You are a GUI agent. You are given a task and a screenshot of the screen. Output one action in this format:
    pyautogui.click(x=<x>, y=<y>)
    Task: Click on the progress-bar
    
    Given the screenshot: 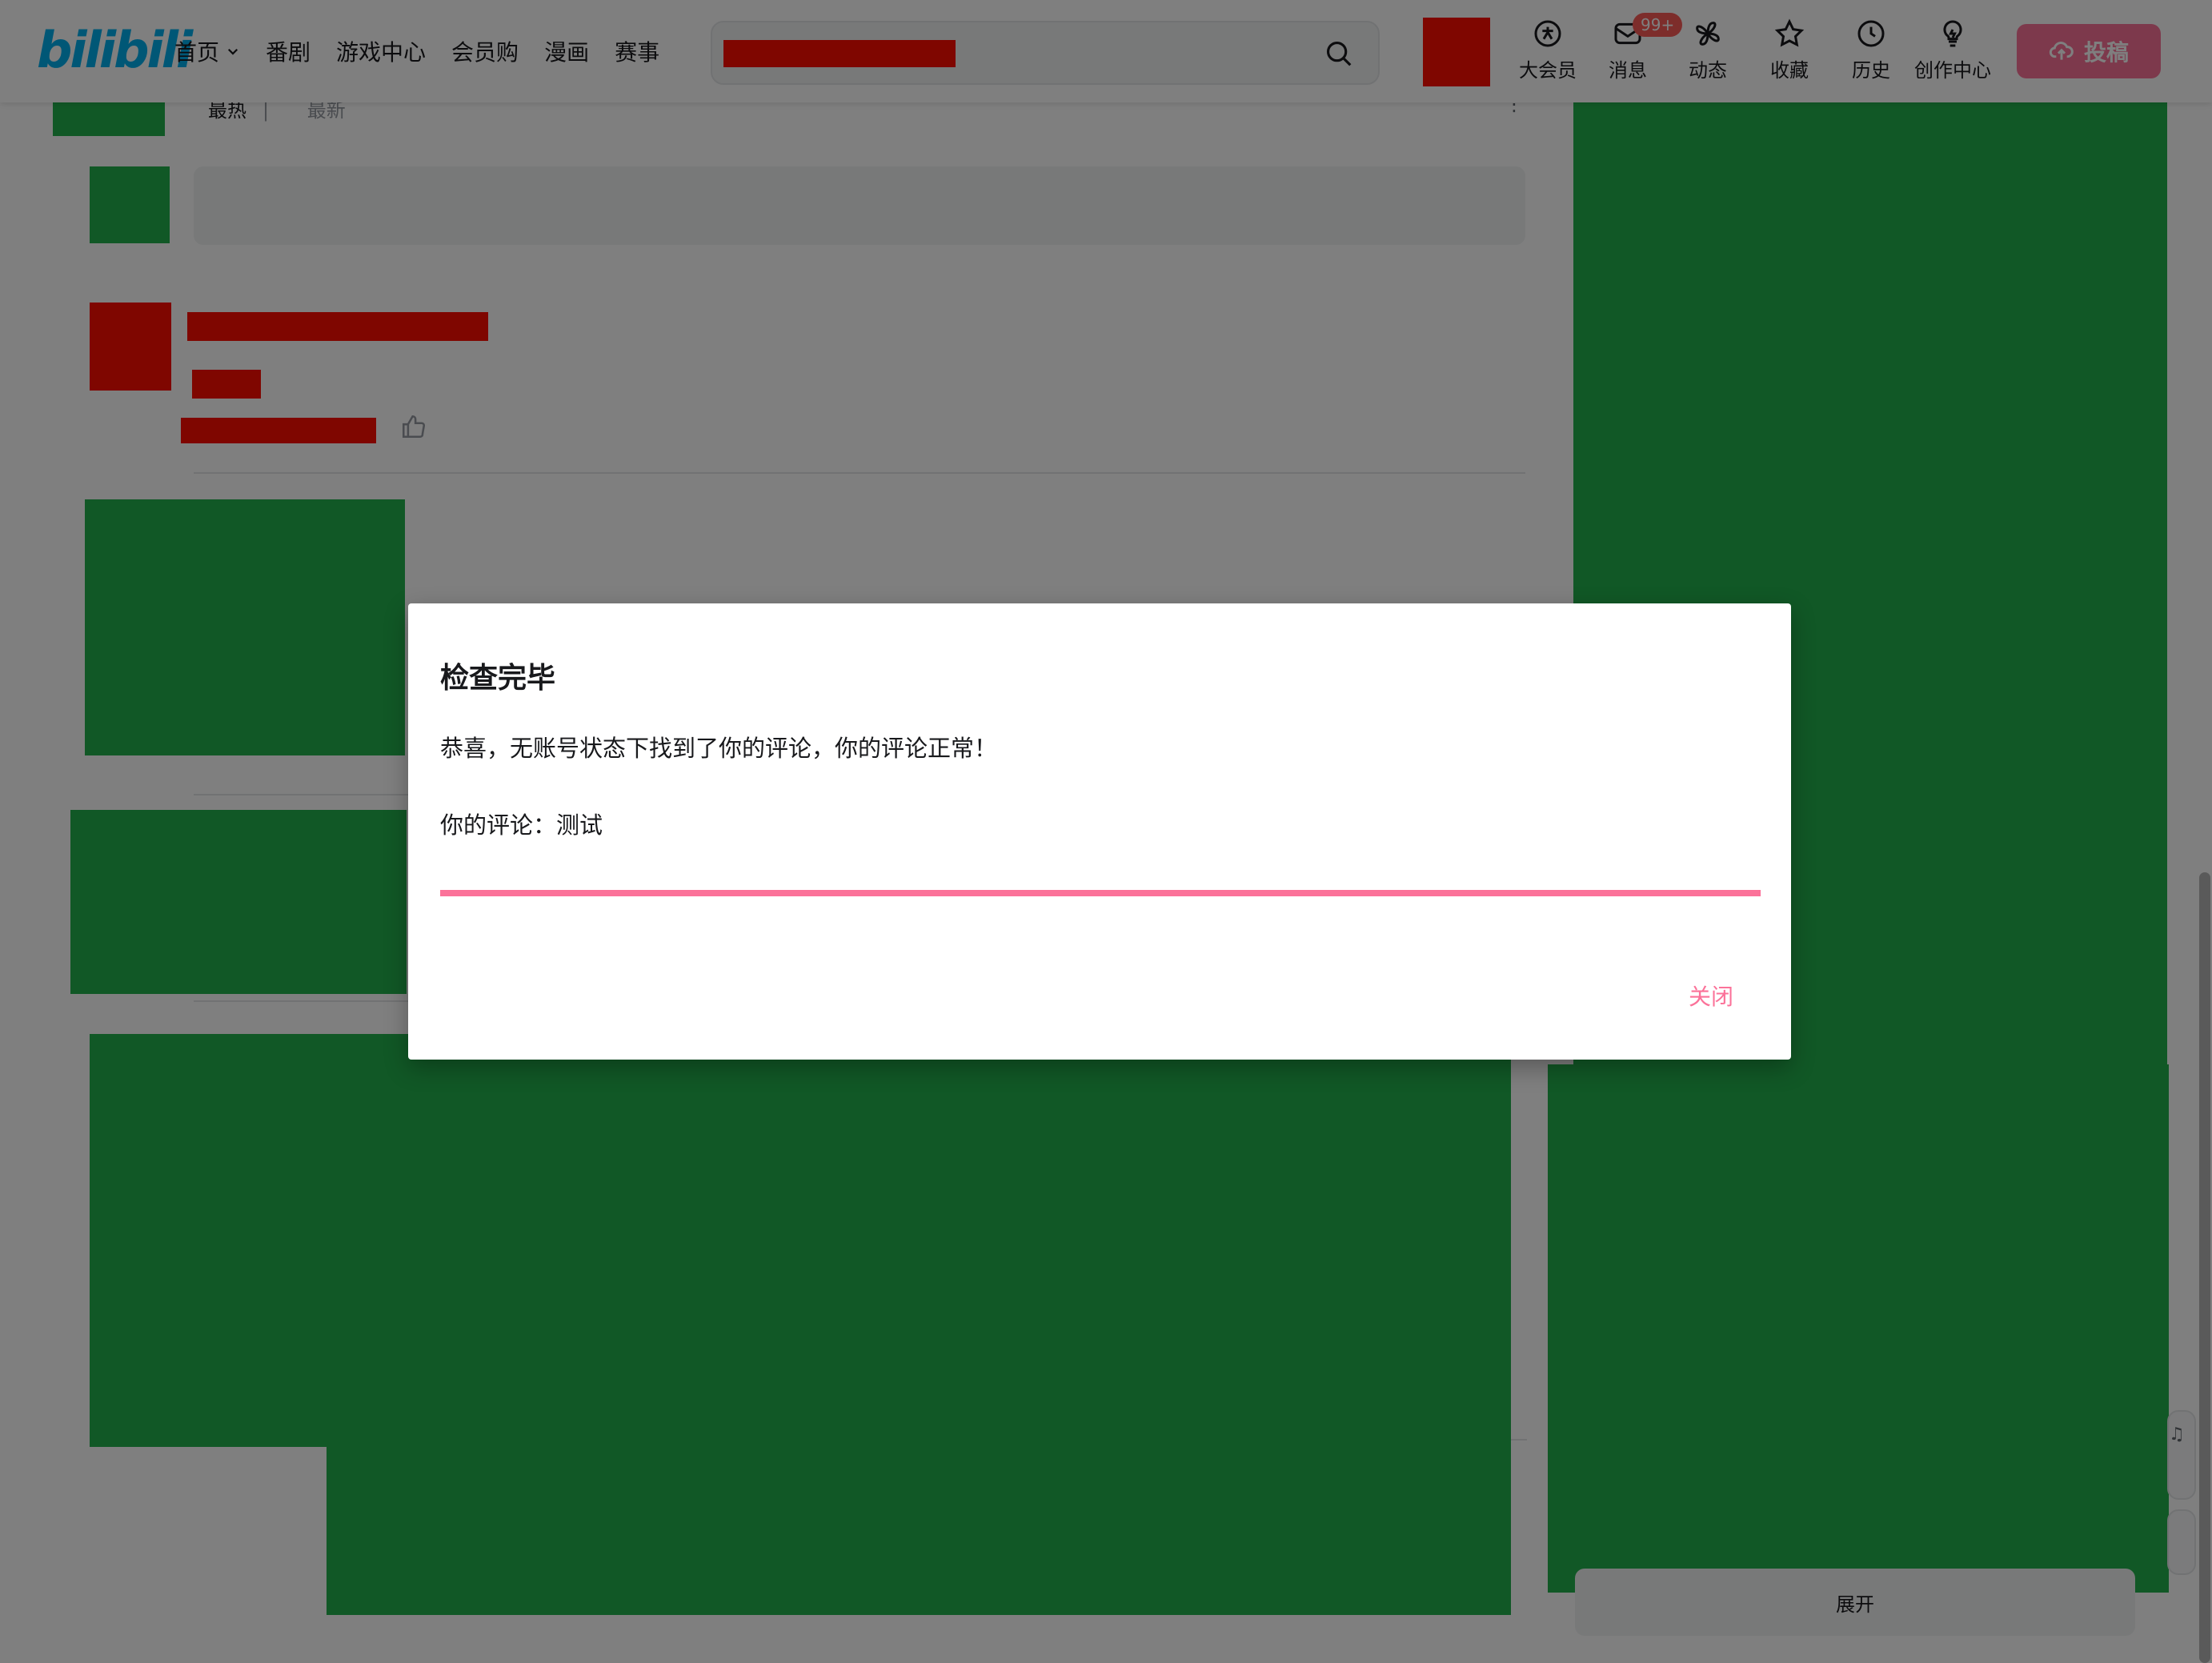 What is the action you would take?
    pyautogui.click(x=1100, y=893)
    